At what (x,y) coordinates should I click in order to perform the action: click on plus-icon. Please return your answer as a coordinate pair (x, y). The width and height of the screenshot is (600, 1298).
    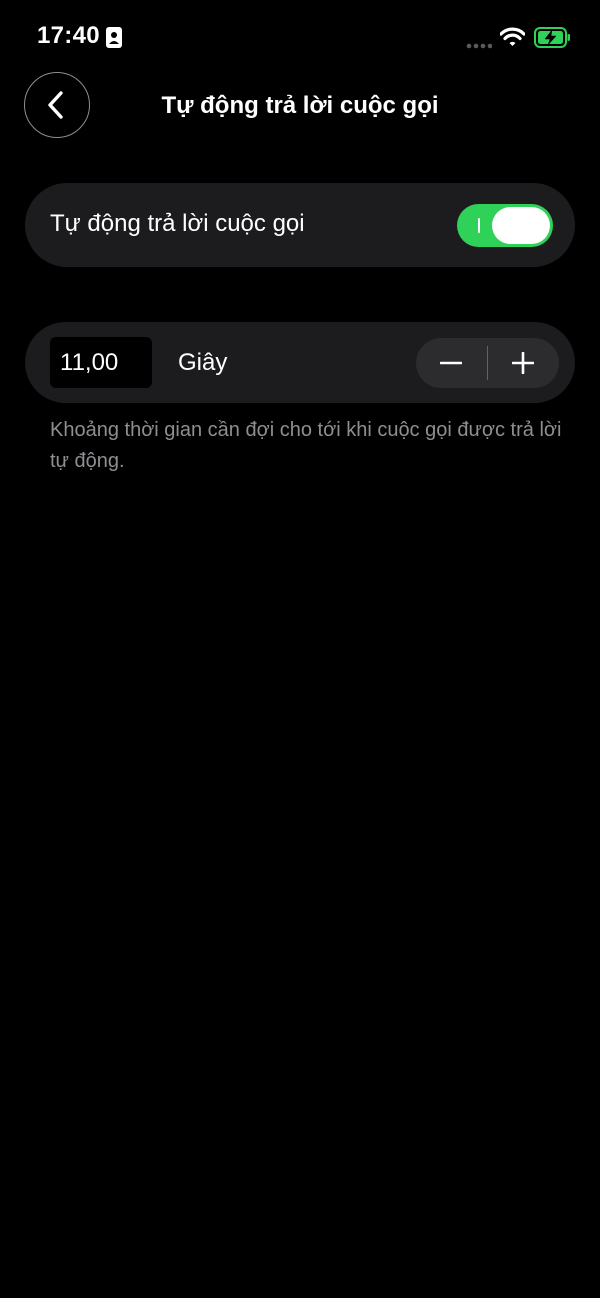
    Looking at the image, I should click on (523, 363).